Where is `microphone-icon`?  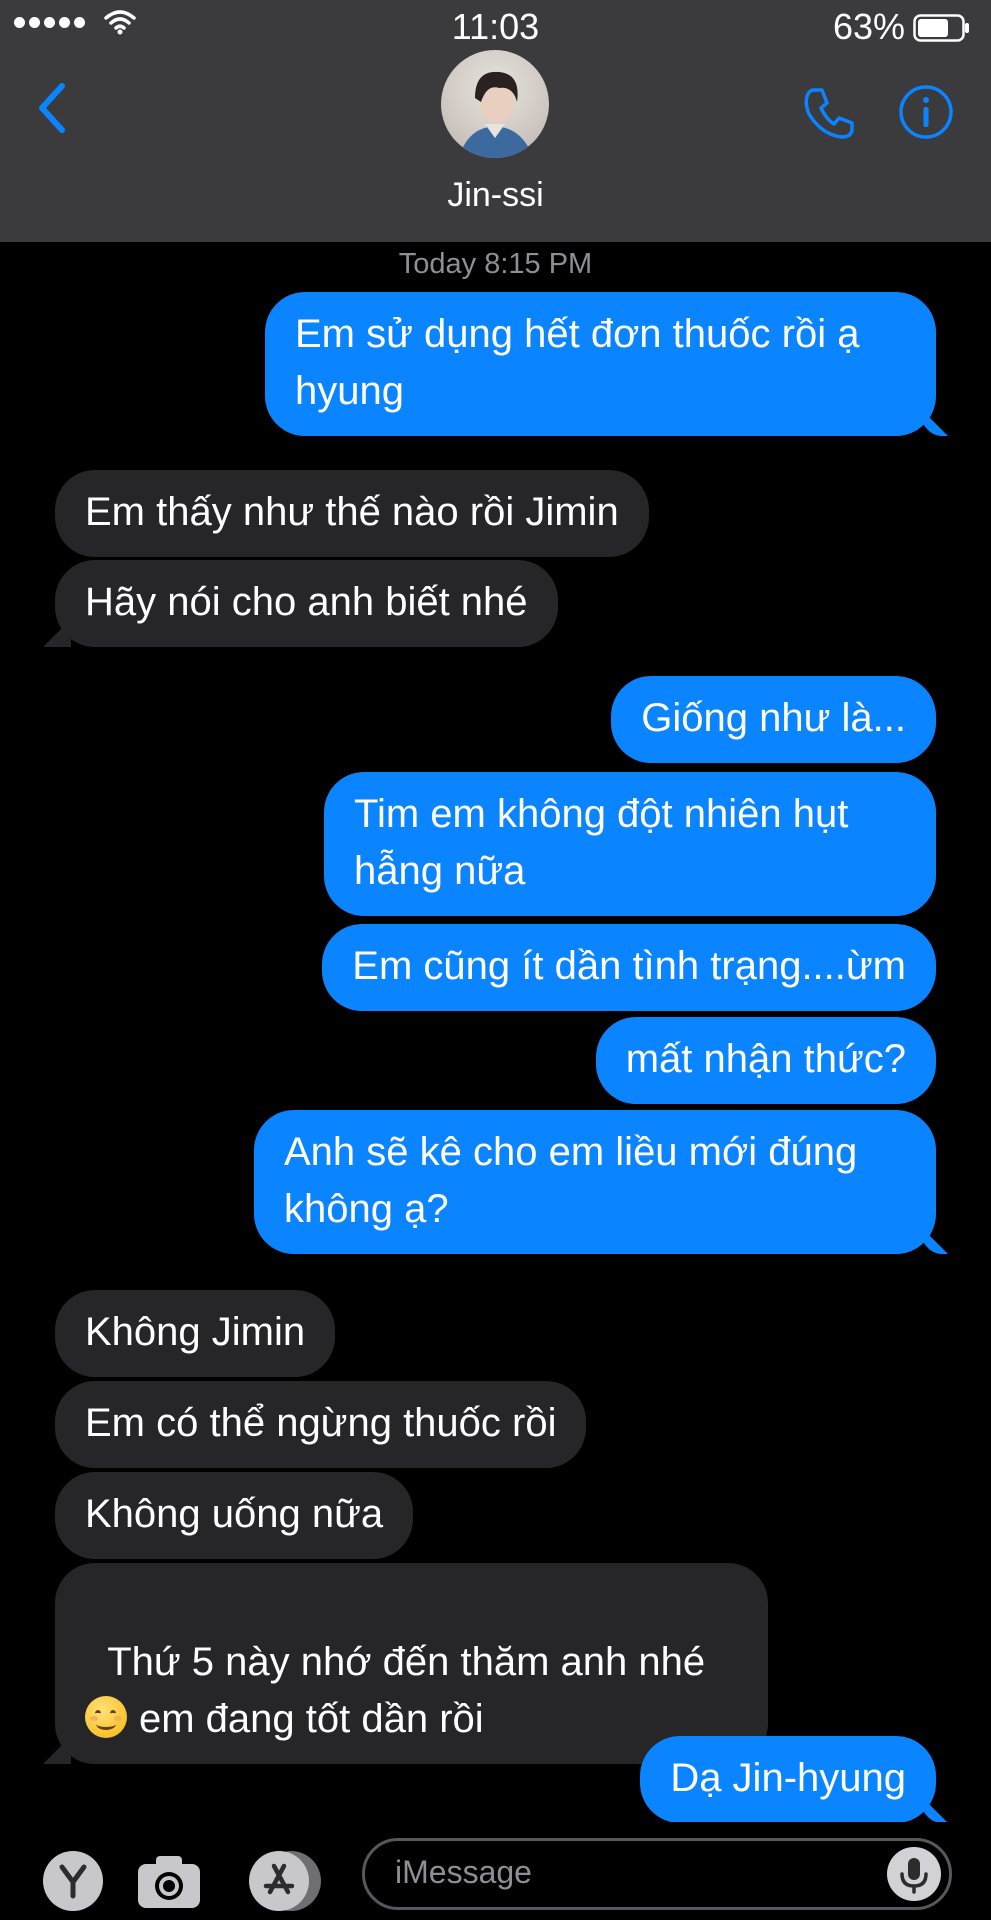
microphone-icon is located at coordinates (914, 1874).